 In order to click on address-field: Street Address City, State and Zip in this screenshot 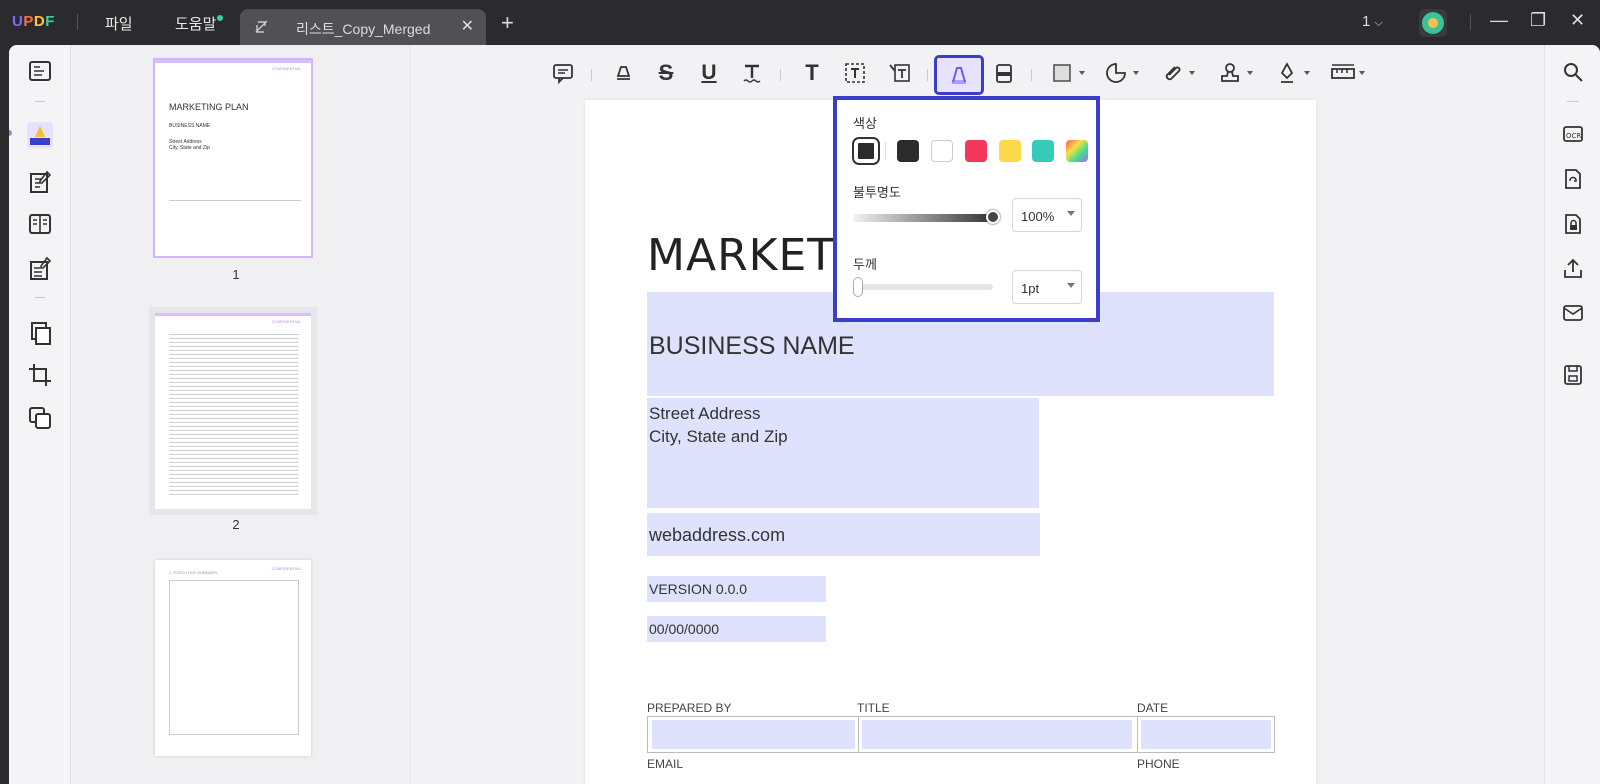, I will do `click(843, 453)`.